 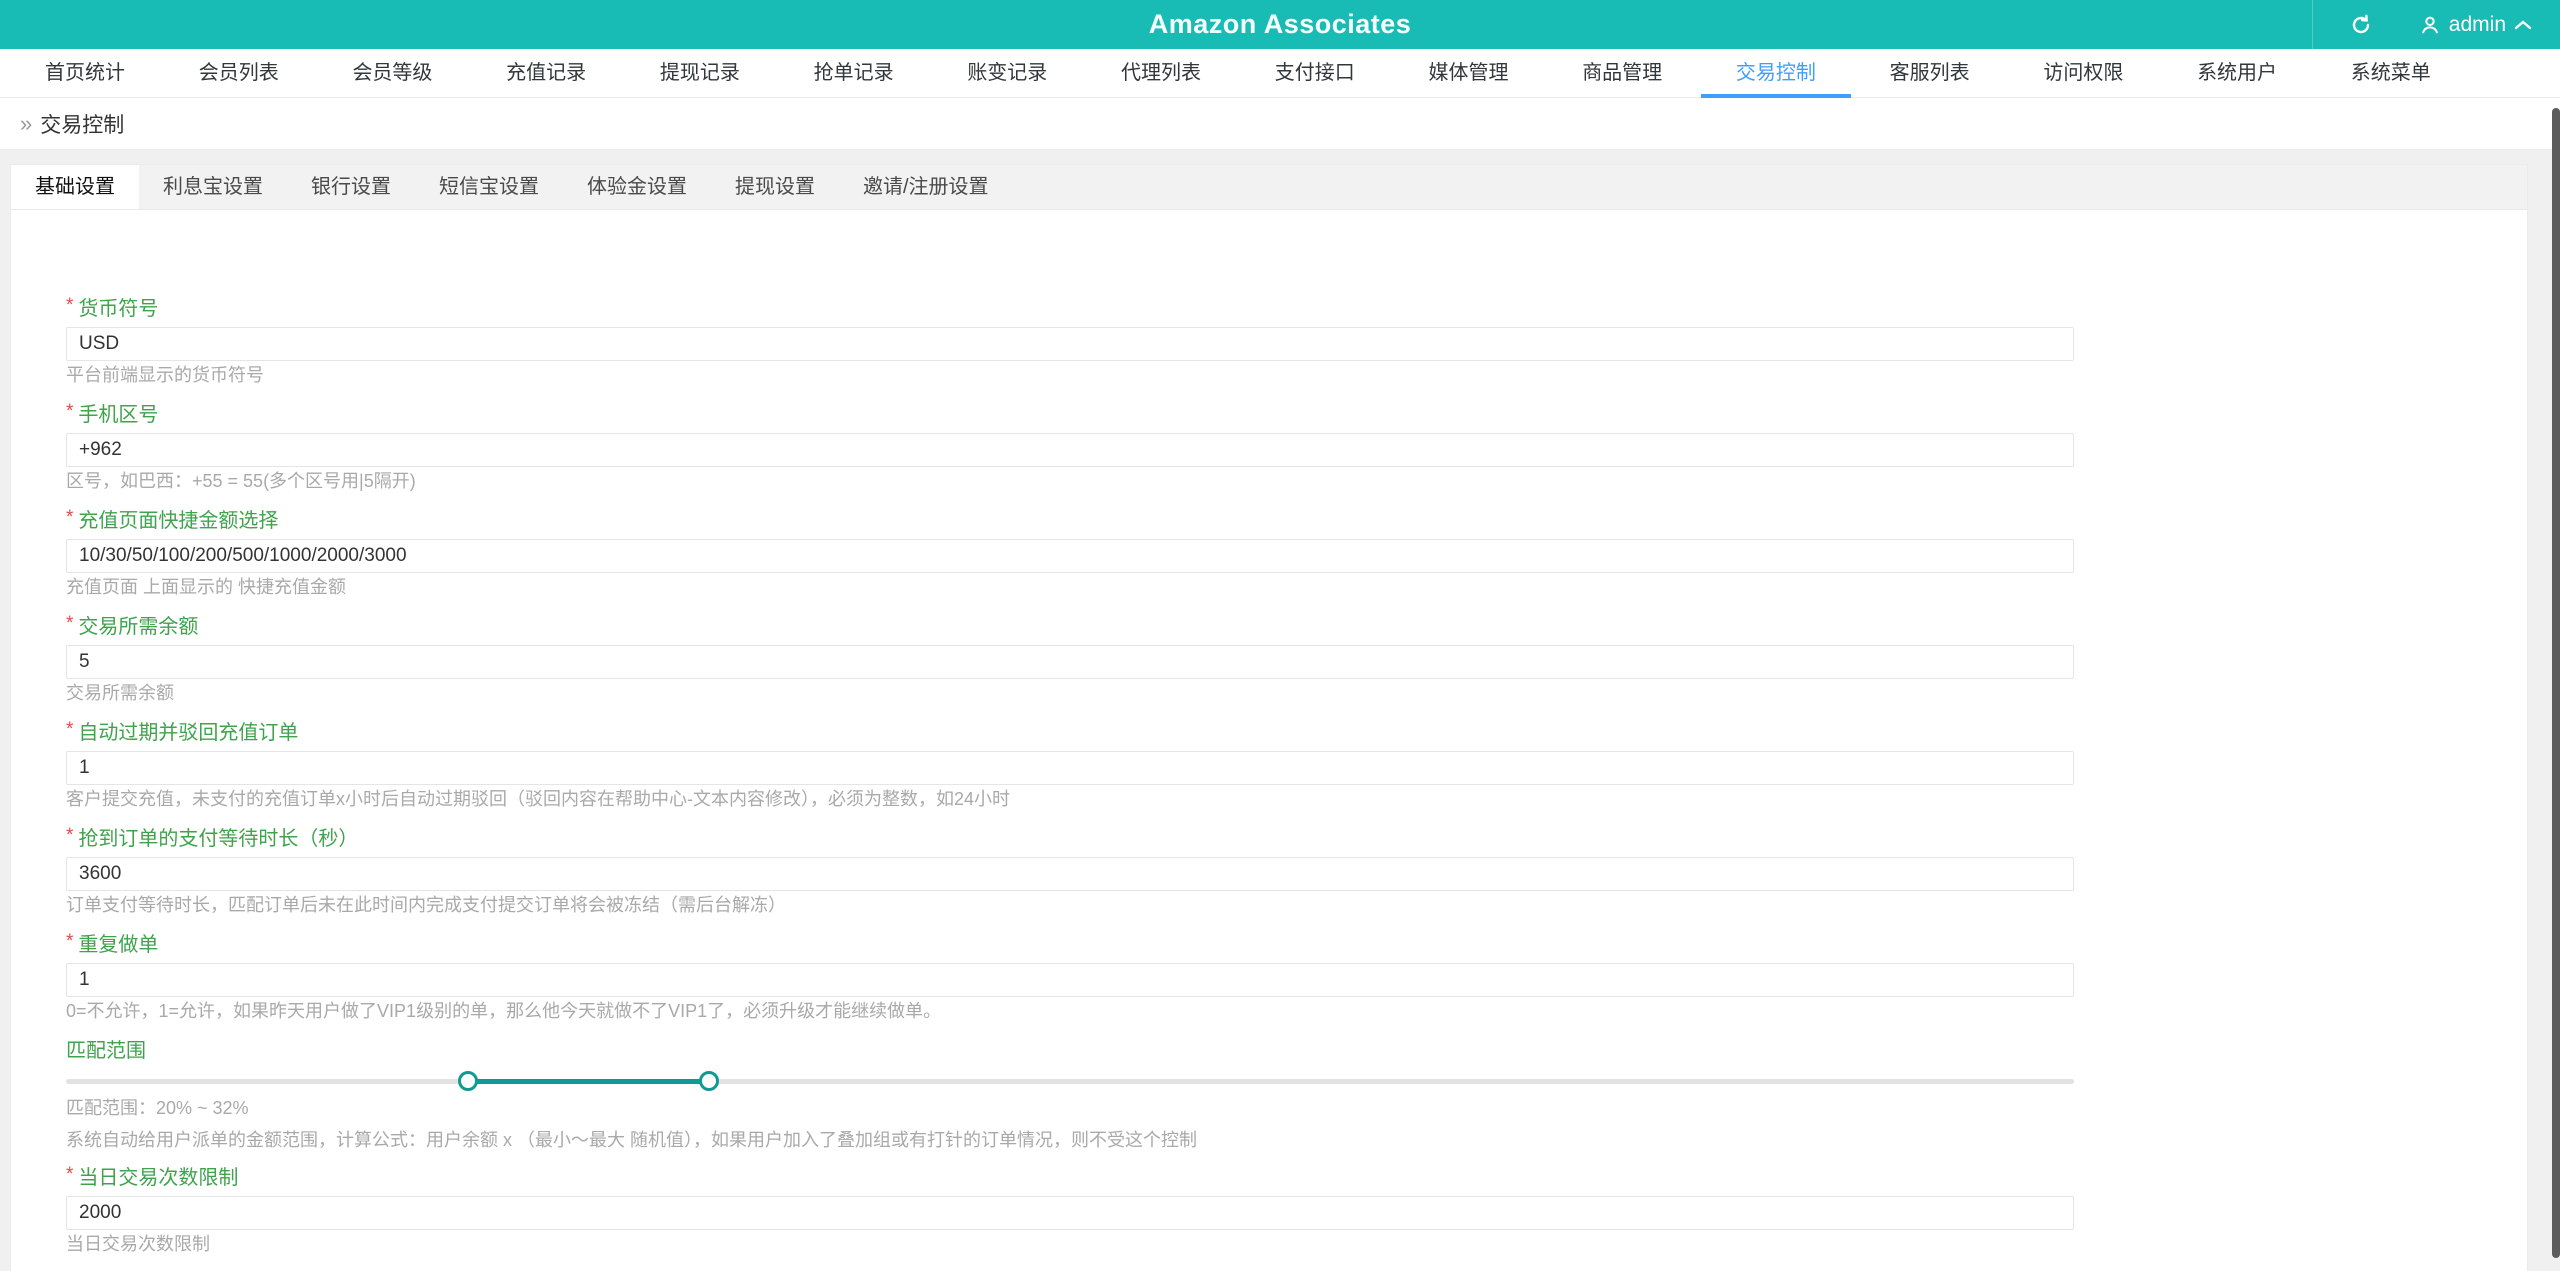 What do you see at coordinates (2523, 25) in the screenshot?
I see `chevron-up-icon` at bounding box center [2523, 25].